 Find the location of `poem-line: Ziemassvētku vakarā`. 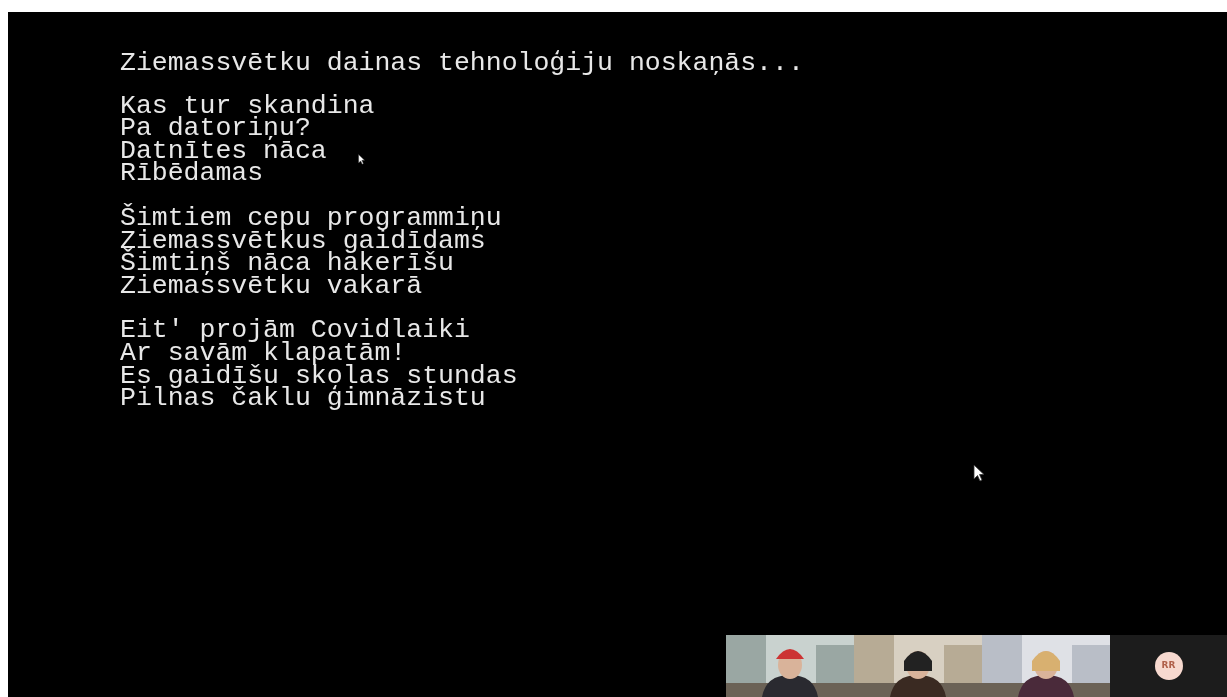

poem-line: Ziemassvētku vakarā is located at coordinates (271, 286).